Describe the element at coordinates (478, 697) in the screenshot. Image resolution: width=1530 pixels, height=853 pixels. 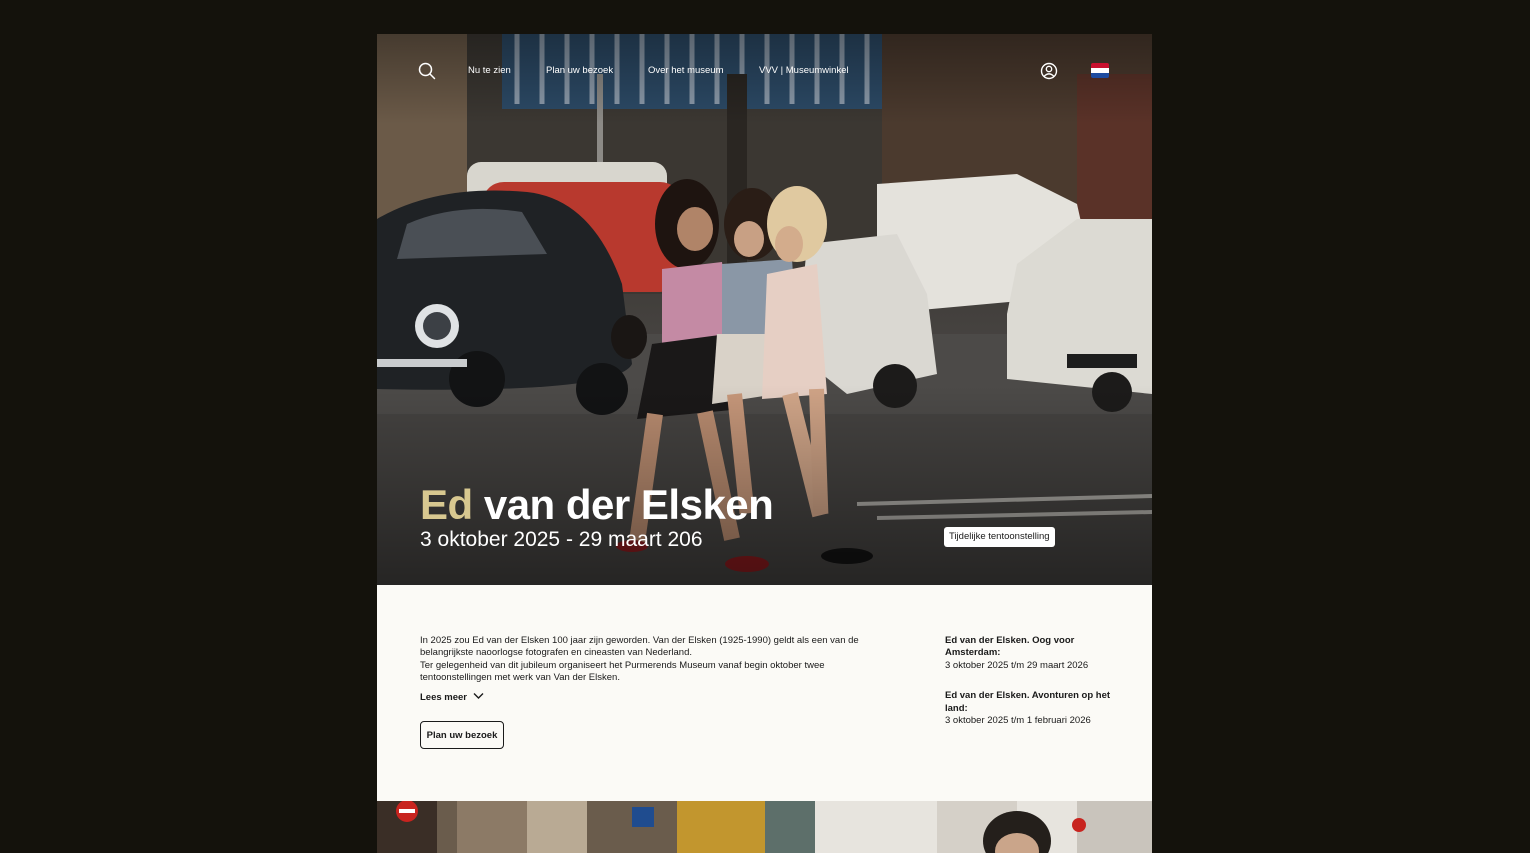
I see `chevron-down-icon` at that location.